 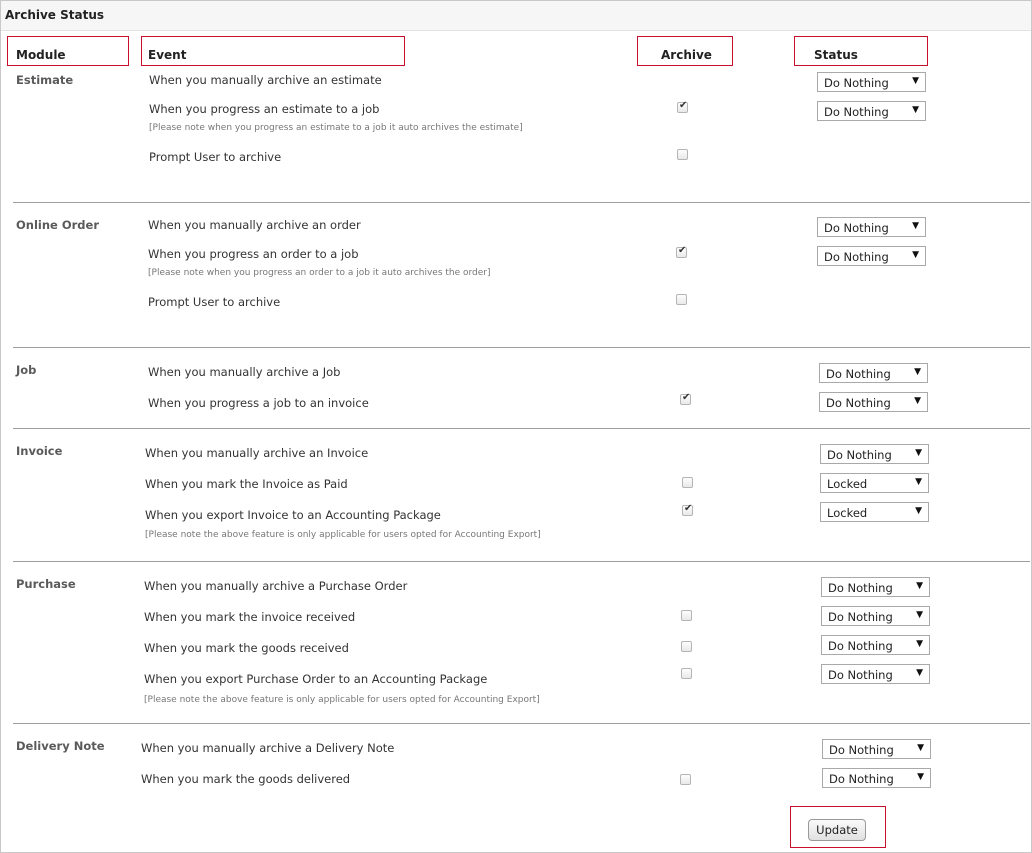 What do you see at coordinates (861, 51) in the screenshot?
I see `column-header-status: Status` at bounding box center [861, 51].